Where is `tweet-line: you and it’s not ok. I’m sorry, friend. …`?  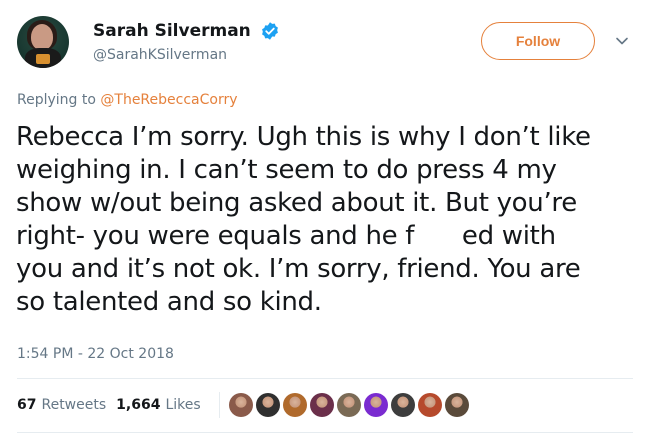 tweet-line: you and it’s not ok. I’m sorry, friend. … is located at coordinates (298, 269).